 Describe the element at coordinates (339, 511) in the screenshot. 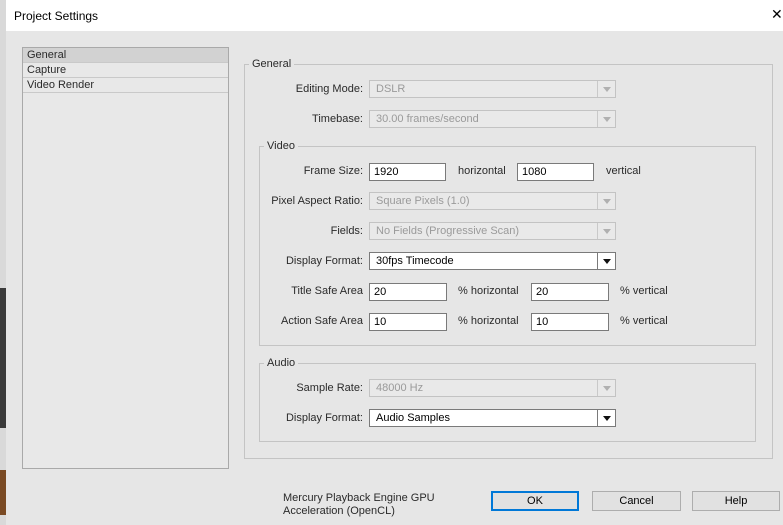

I see `renderer-info-line2: Acceleration (OpenCL)` at that location.